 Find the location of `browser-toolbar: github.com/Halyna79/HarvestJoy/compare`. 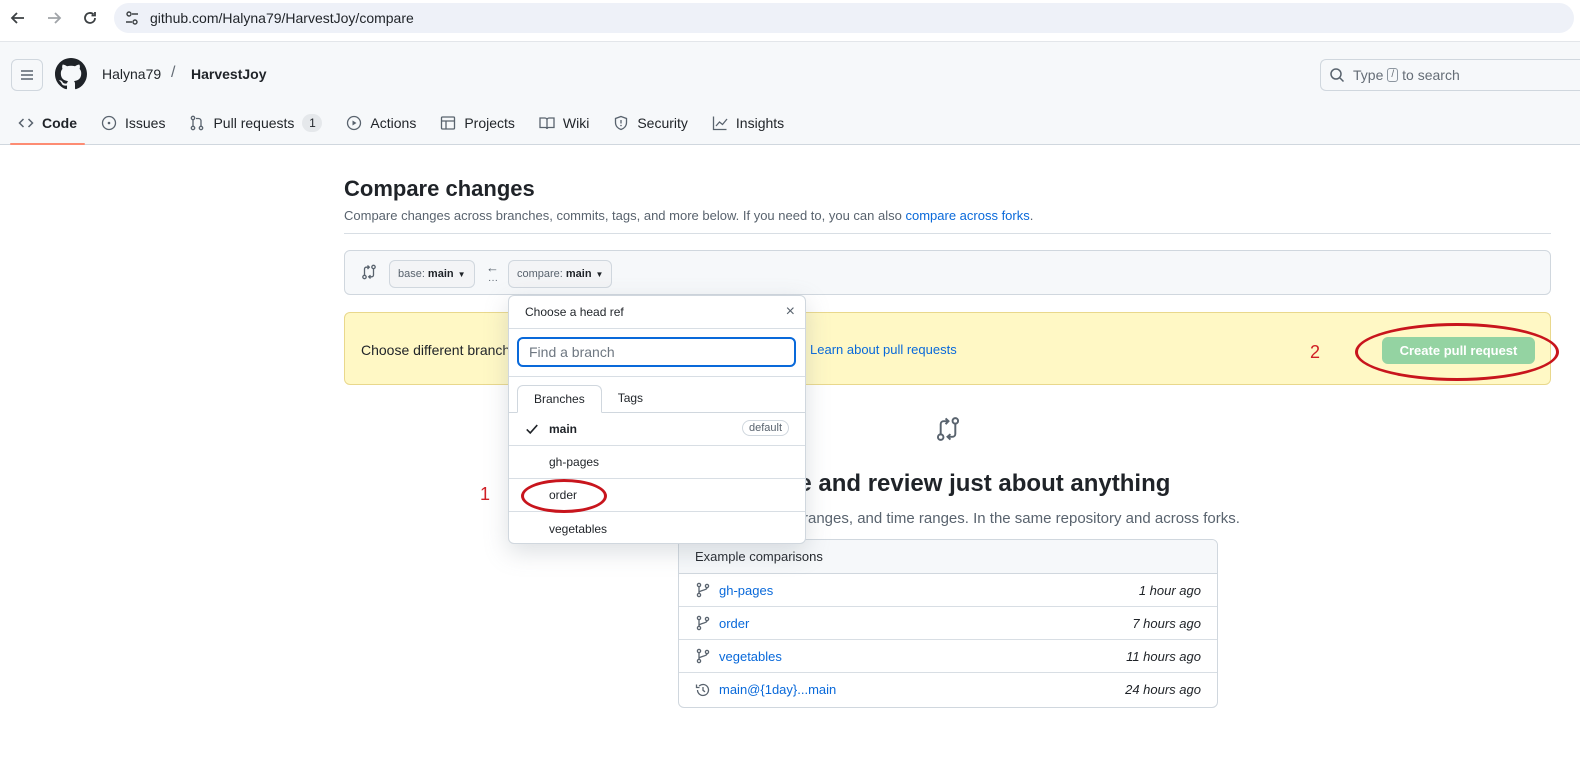

browser-toolbar: github.com/Halyna79/HarvestJoy/compare is located at coordinates (790, 18).